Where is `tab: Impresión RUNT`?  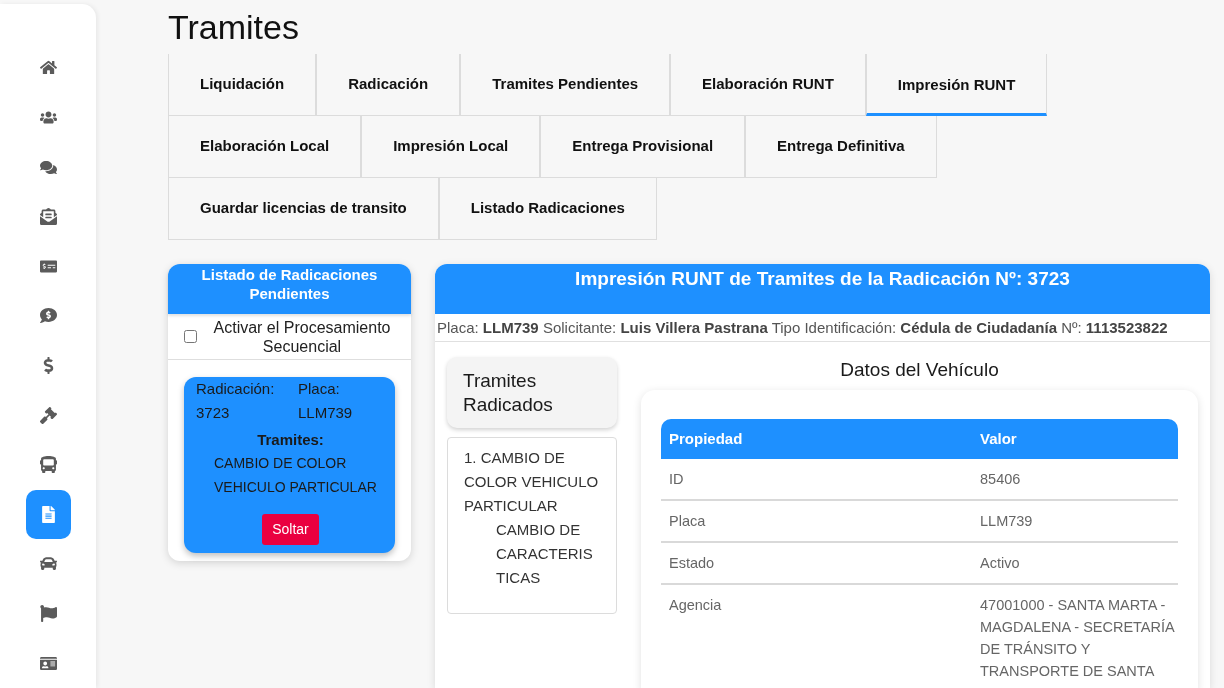
tab: Impresión RUNT is located at coordinates (956, 85).